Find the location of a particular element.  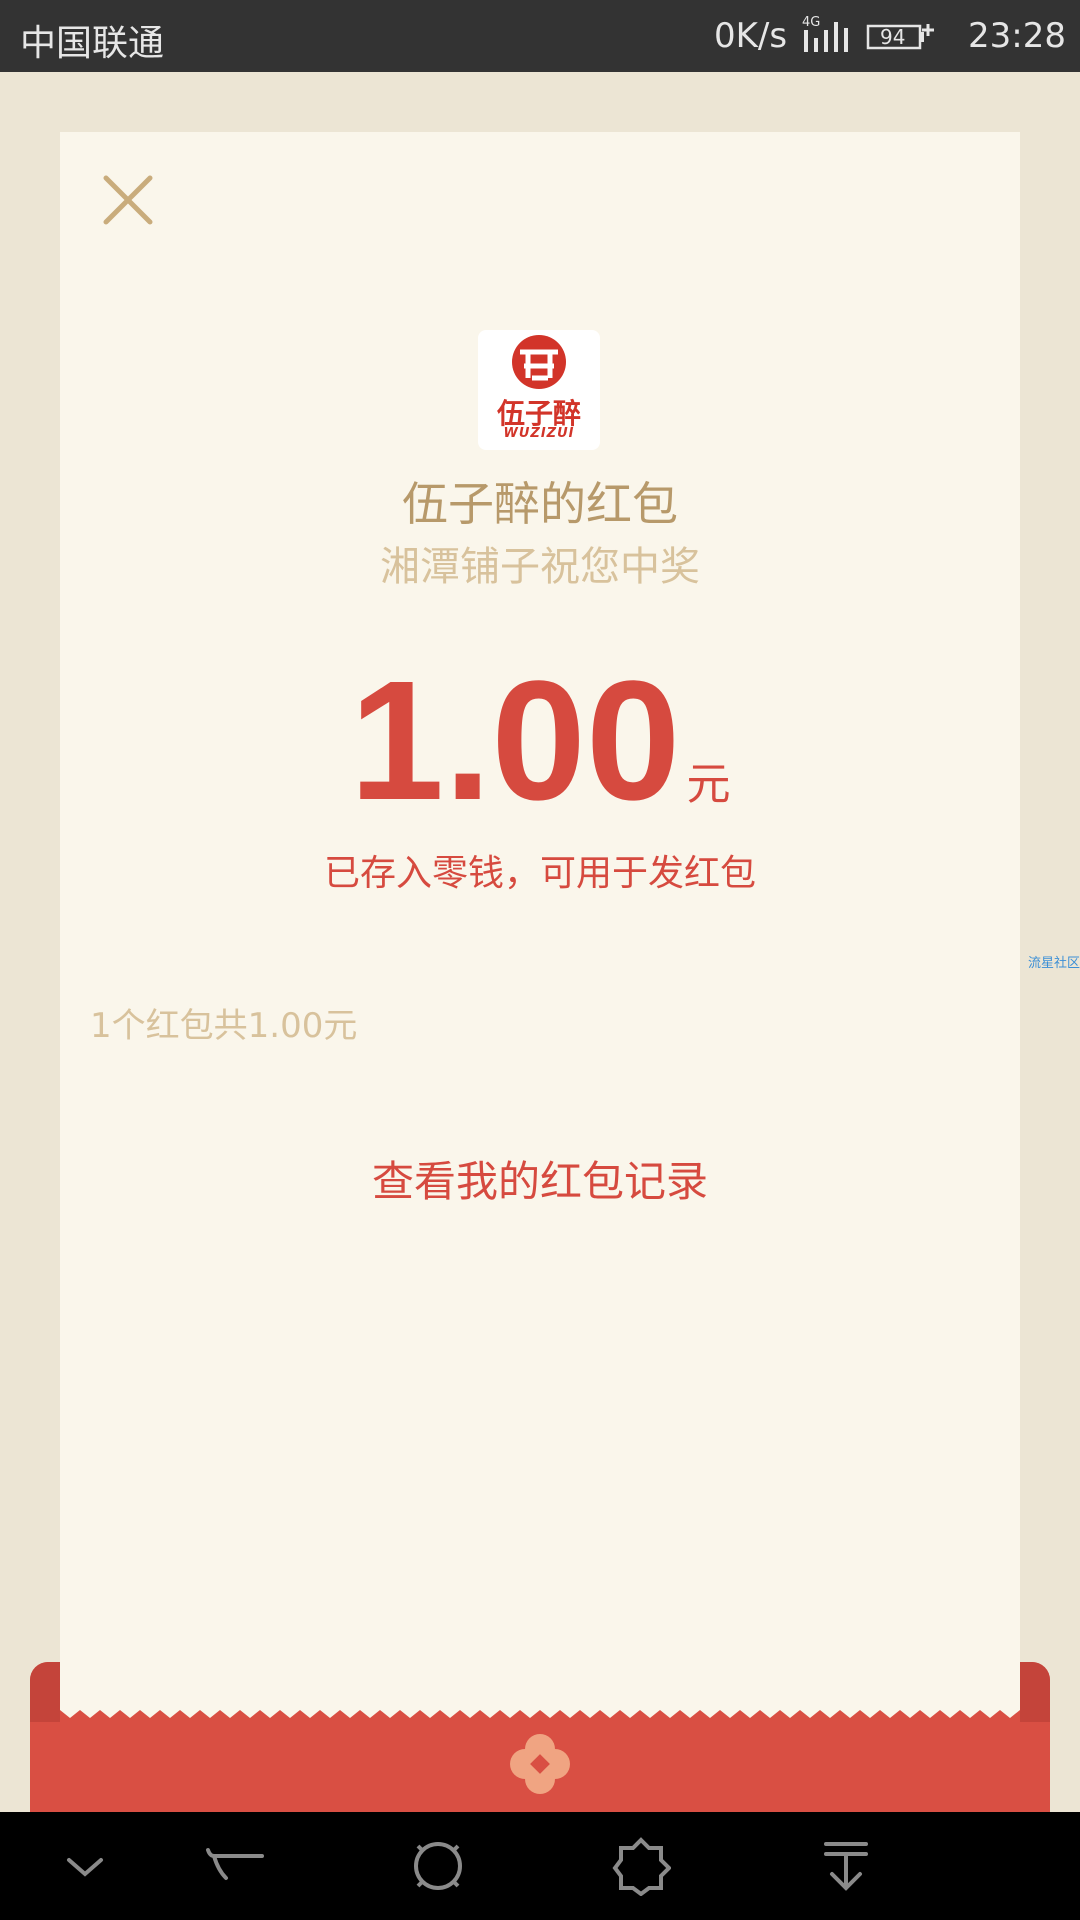

watermark: 流星社区 is located at coordinates (1054, 963).